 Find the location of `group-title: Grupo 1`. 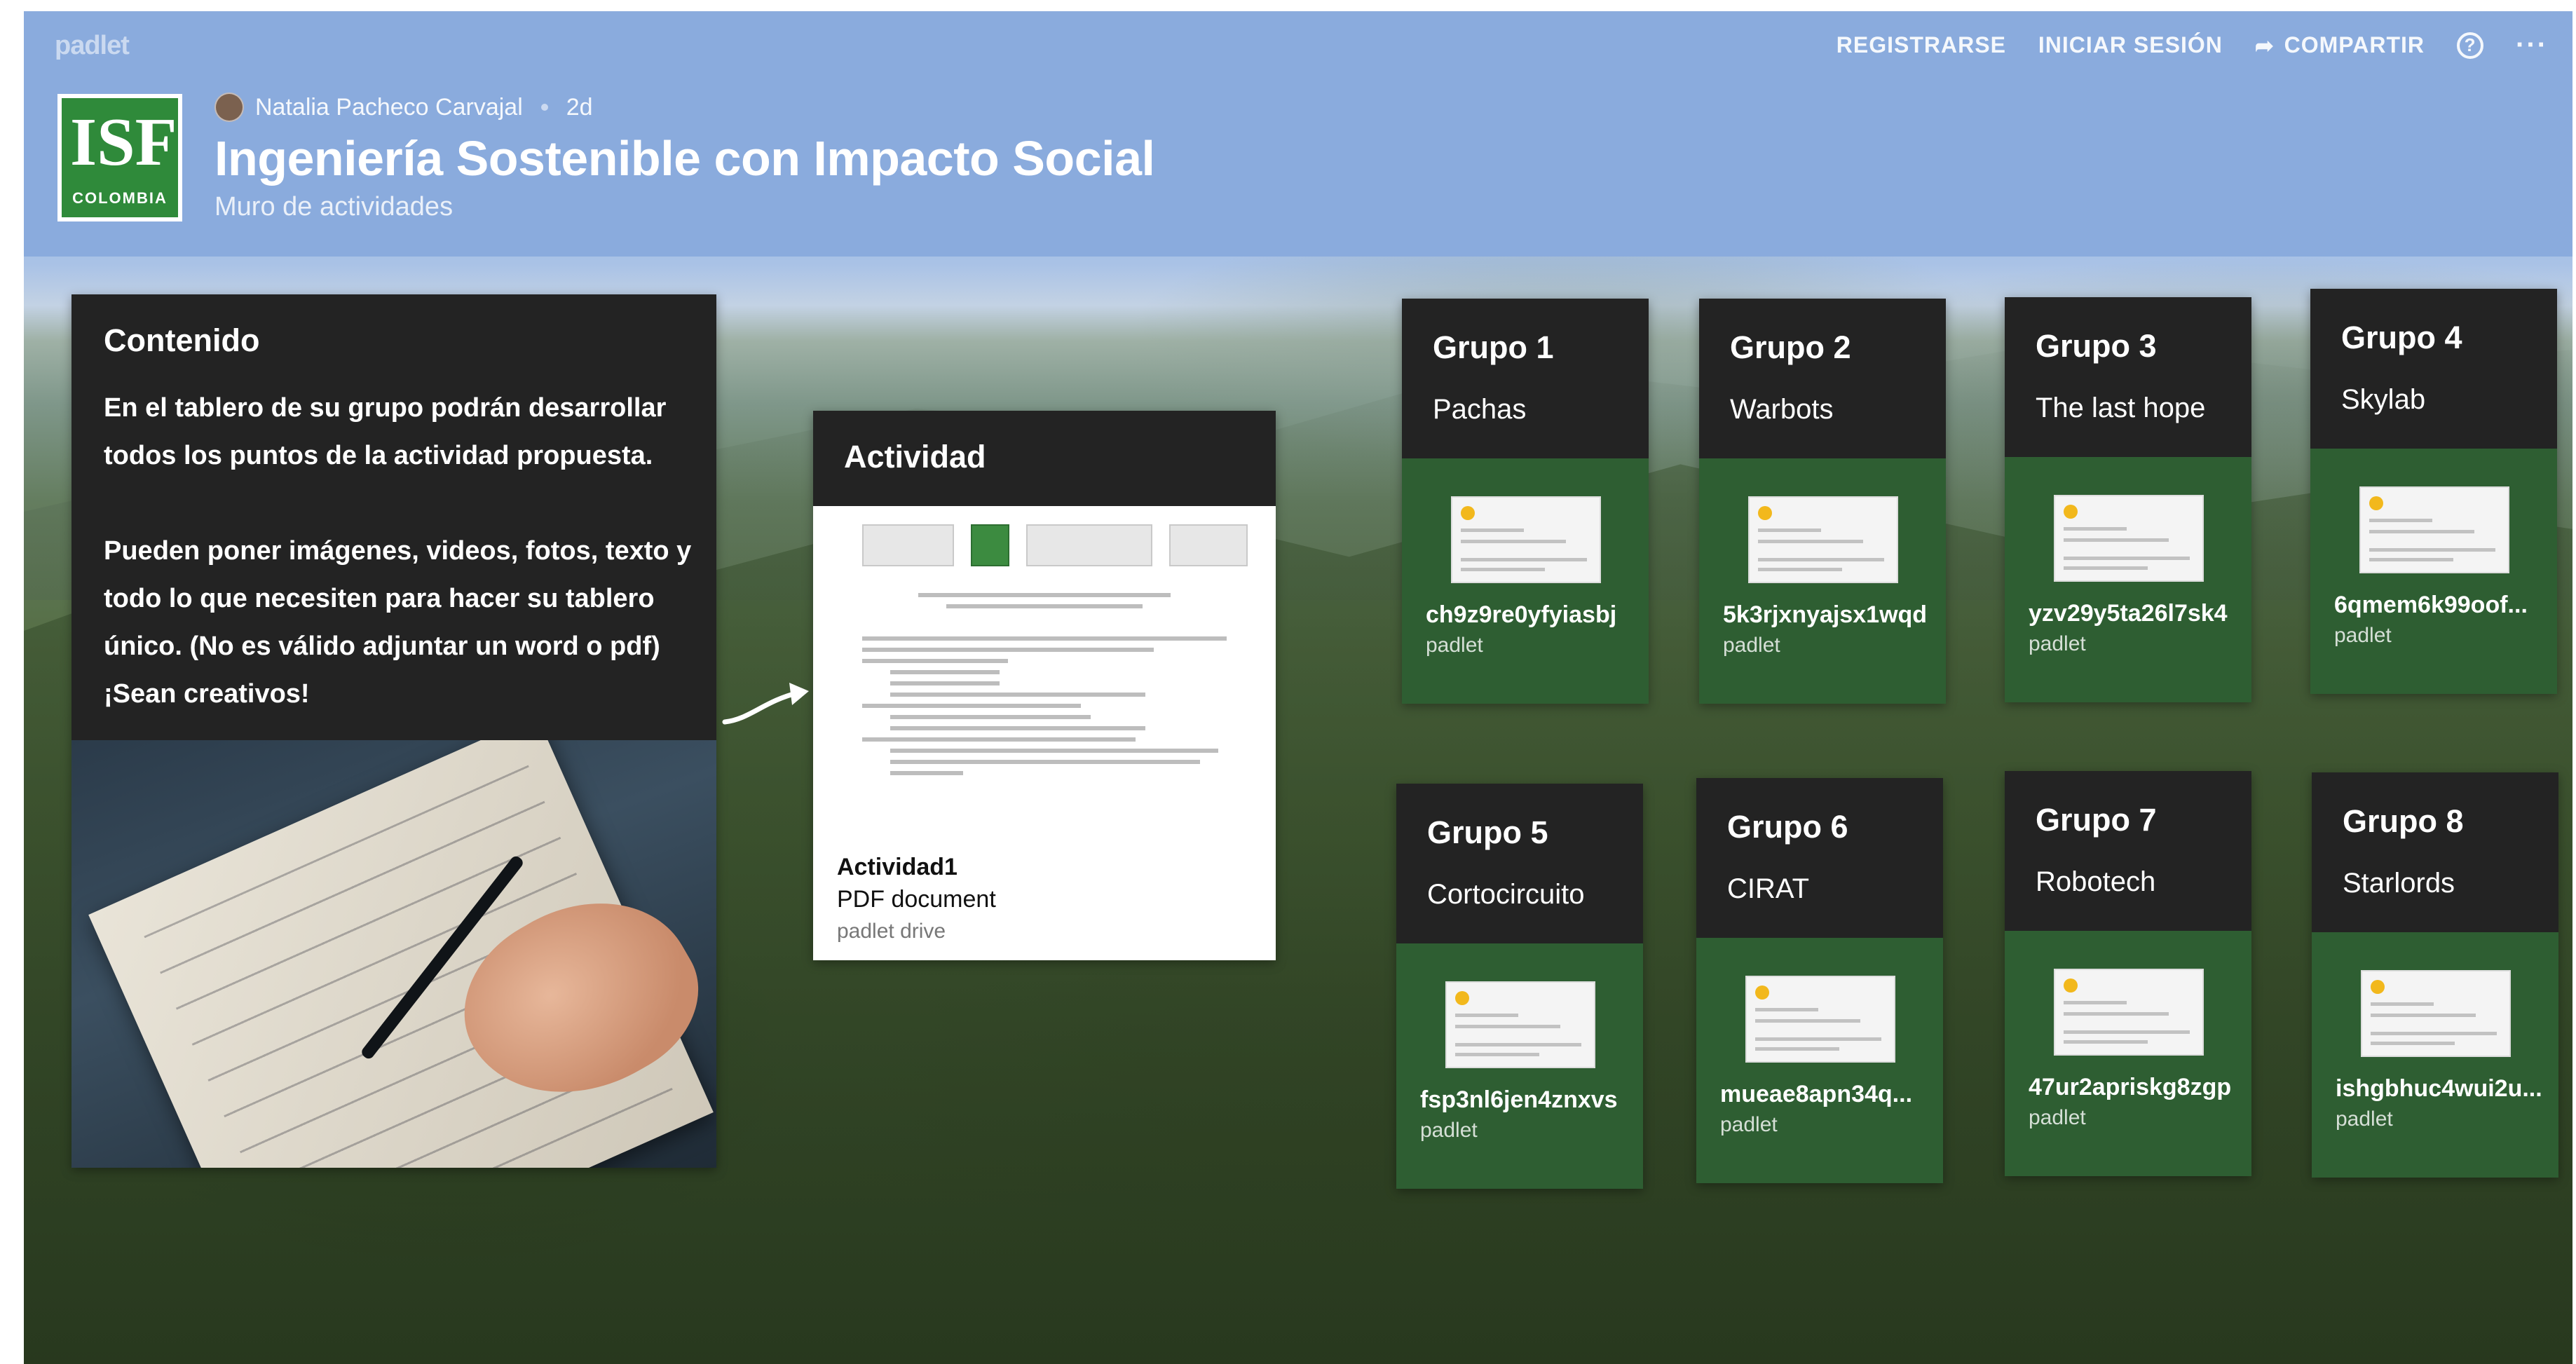

group-title: Grupo 1 is located at coordinates (1493, 347).